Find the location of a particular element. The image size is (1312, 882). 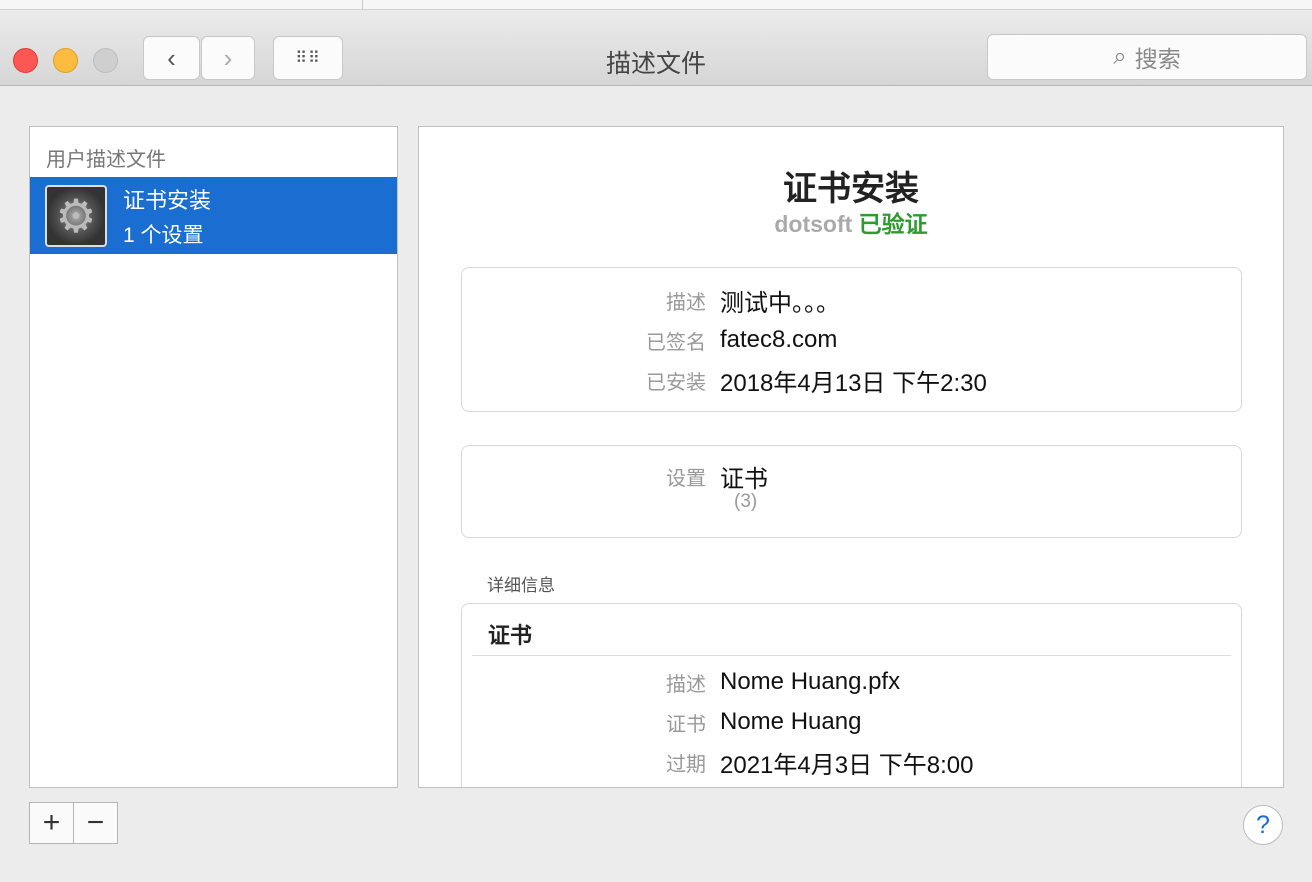

profile-name: 证书安装 is located at coordinates (167, 200).